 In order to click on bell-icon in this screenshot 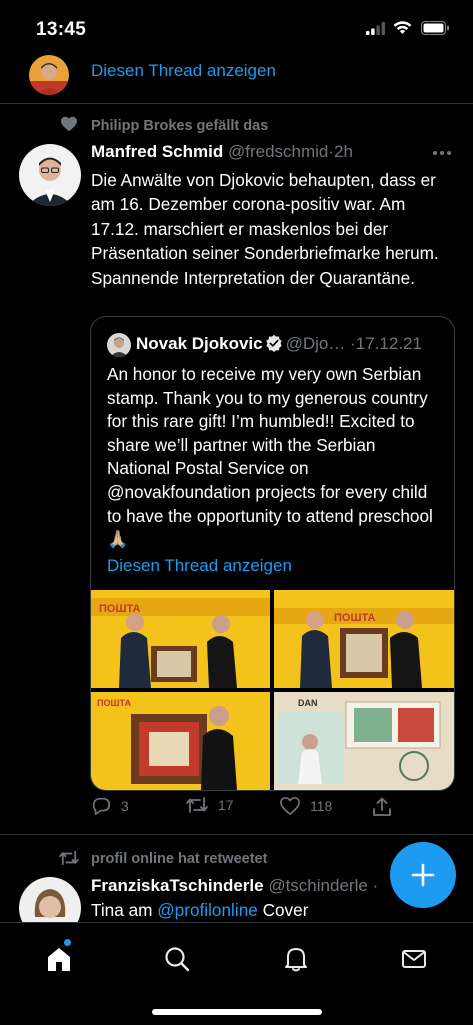, I will do `click(296, 959)`.